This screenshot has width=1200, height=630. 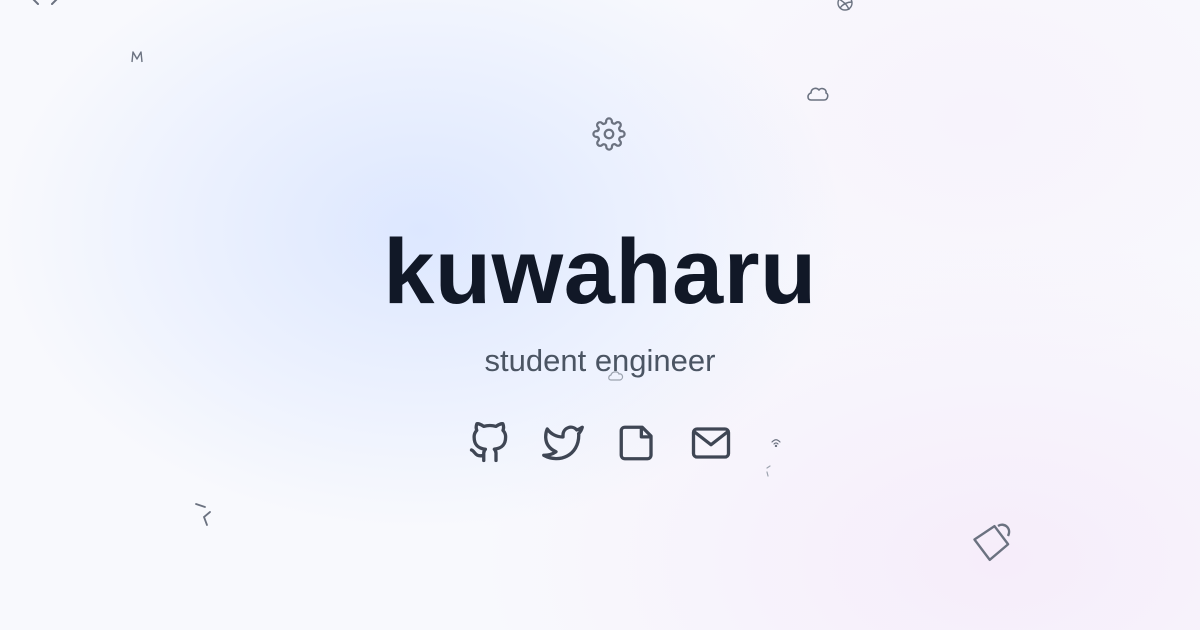 What do you see at coordinates (600, 272) in the screenshot?
I see `profile-name: kuwaharu` at bounding box center [600, 272].